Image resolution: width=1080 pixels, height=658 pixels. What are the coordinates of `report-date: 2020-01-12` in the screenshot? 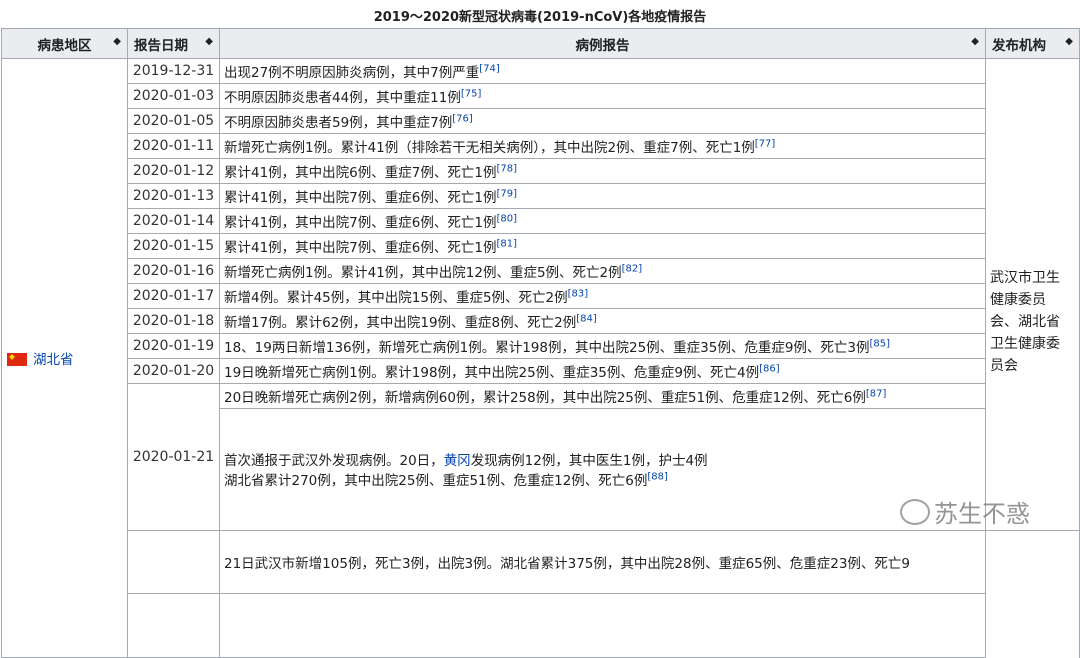 It's located at (173, 171).